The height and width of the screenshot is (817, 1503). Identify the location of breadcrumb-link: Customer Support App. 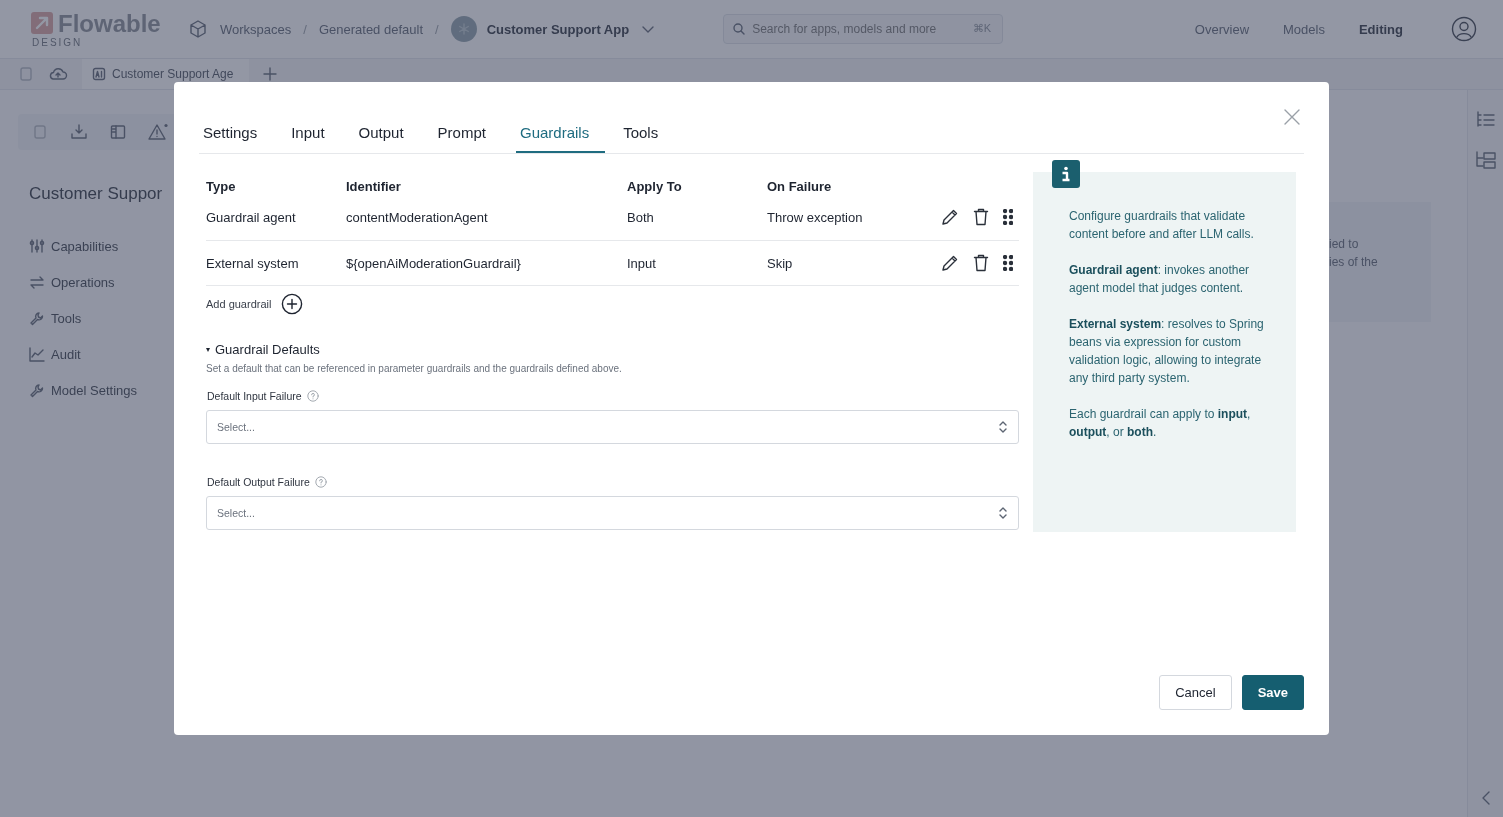
(558, 29).